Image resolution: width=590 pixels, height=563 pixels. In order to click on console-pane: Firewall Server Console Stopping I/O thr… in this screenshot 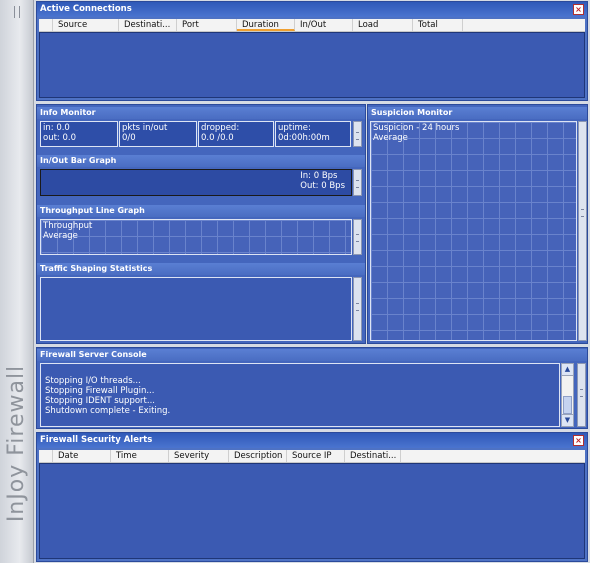, I will do `click(312, 388)`.